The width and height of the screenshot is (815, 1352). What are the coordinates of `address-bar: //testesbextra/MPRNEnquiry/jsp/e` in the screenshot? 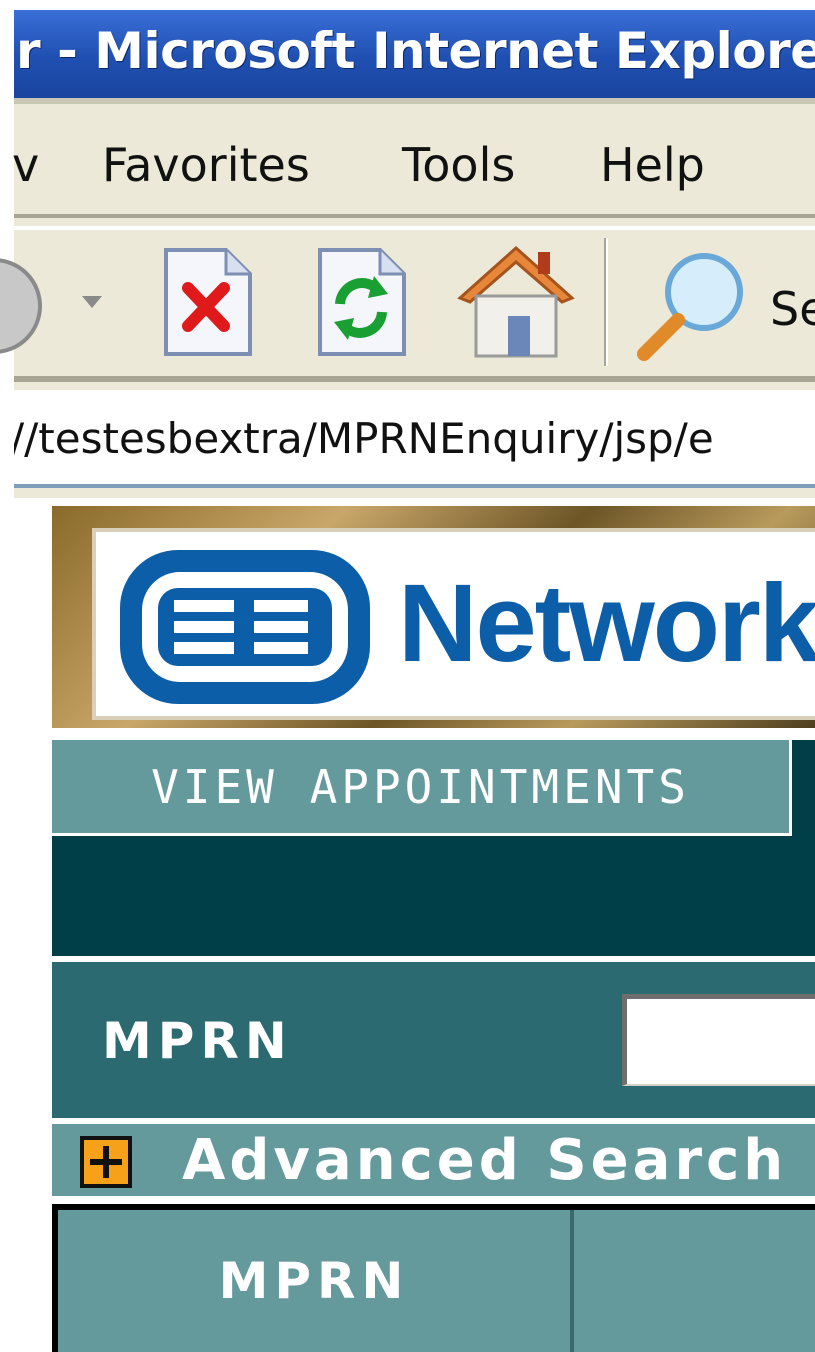 It's located at (414, 442).